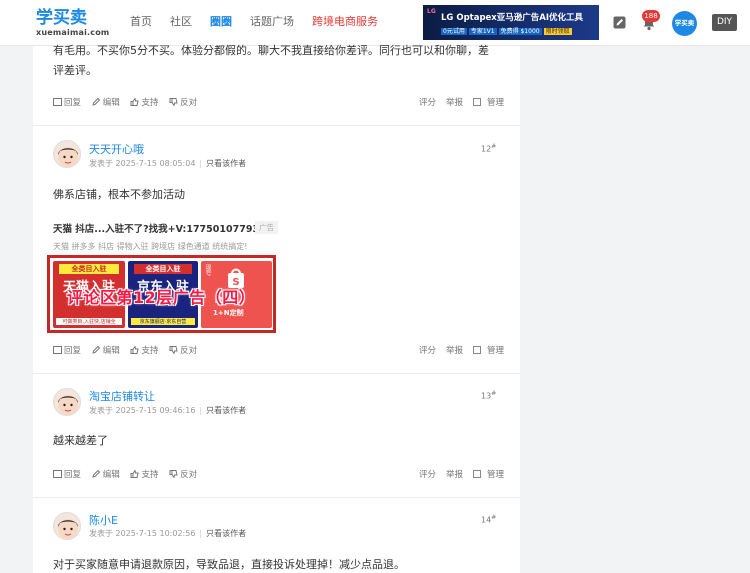 The image size is (750, 573). Describe the element at coordinates (488, 519) in the screenshot. I see `floor-number: 14#` at that location.